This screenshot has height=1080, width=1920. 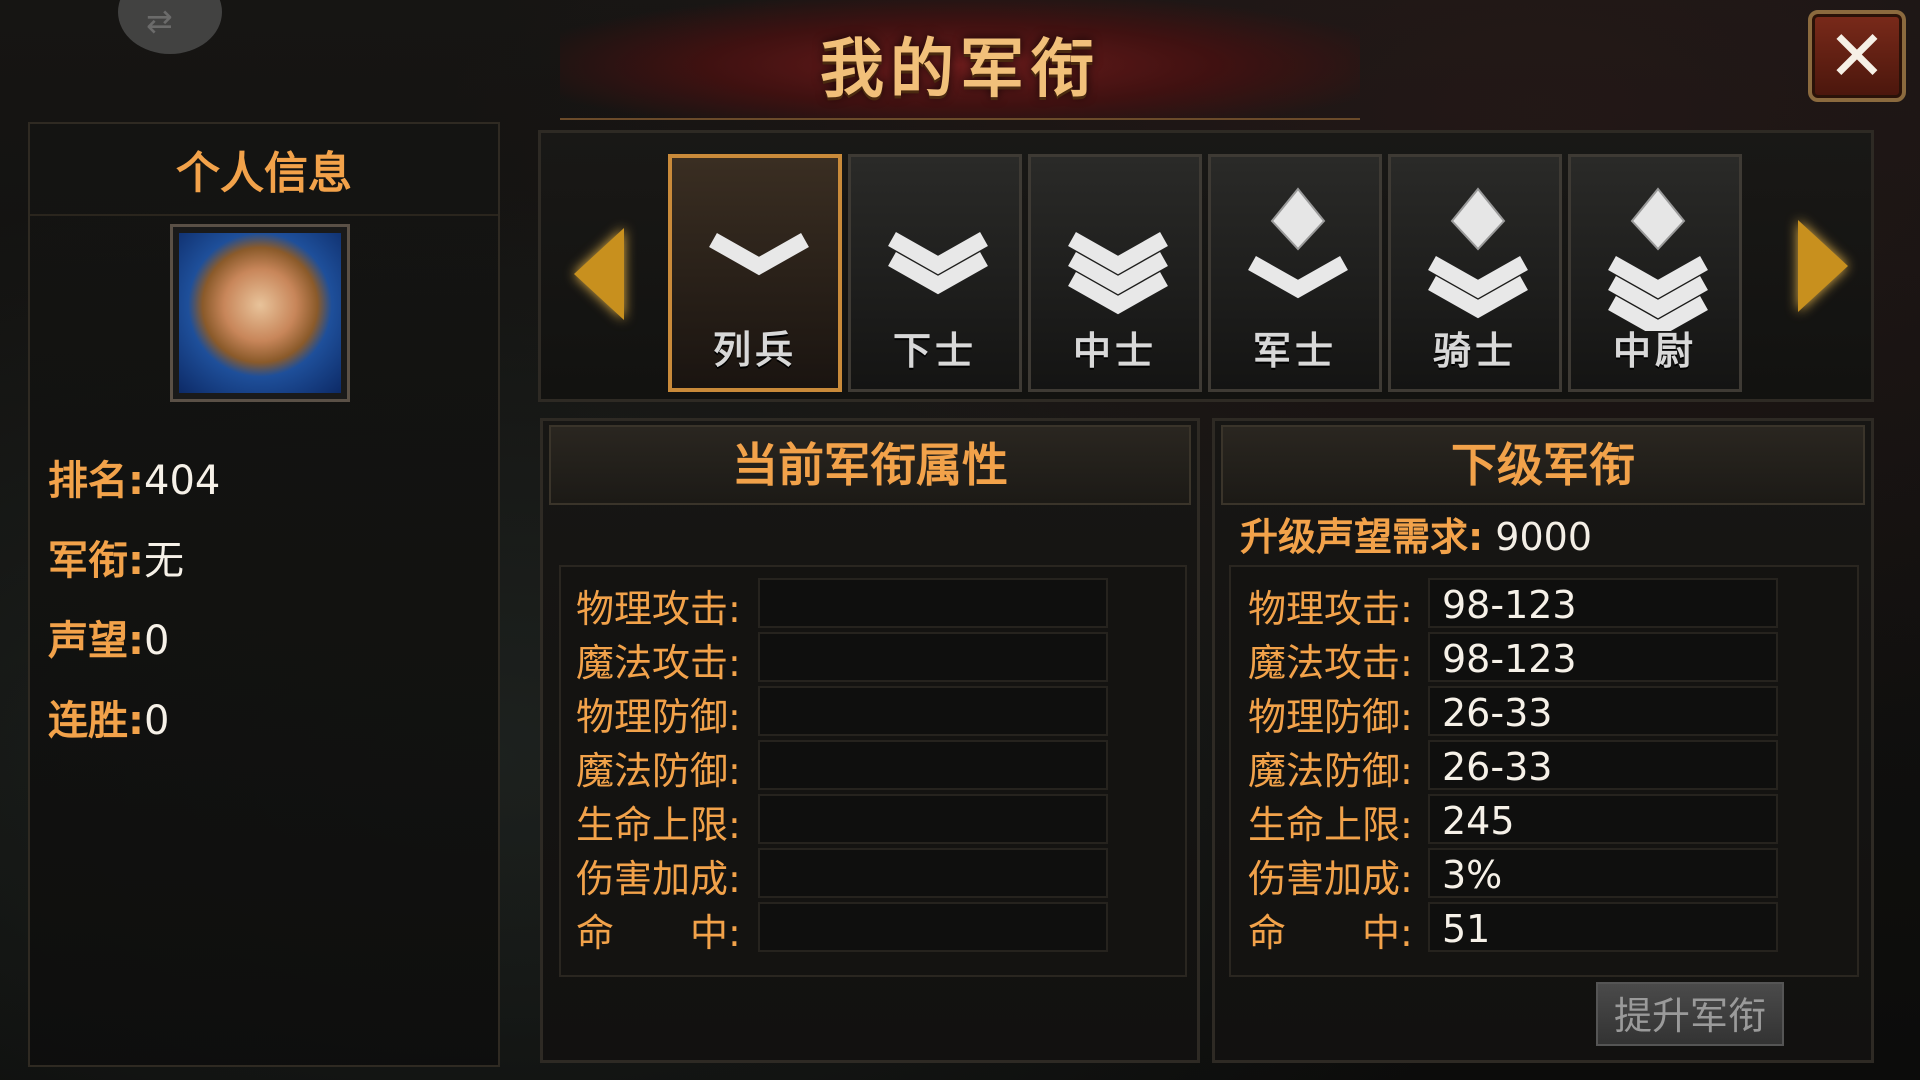 I want to click on stat-value: 3%, so click(x=1603, y=873).